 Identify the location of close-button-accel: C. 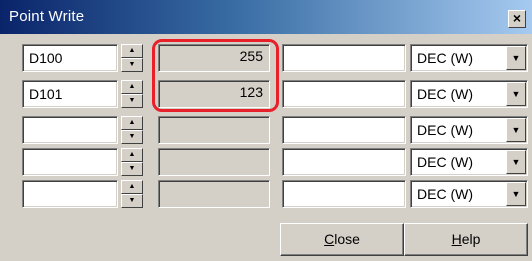
(329, 239).